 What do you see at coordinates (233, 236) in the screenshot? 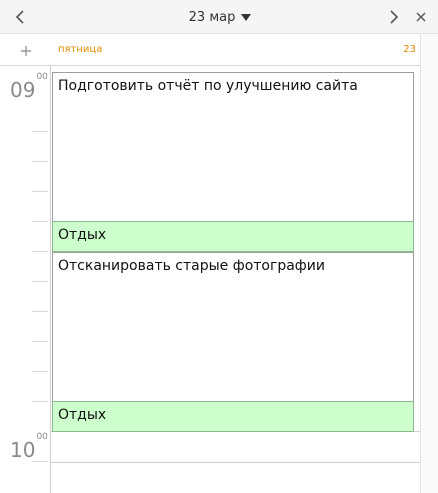
I see `event-rest-1: Отдых` at bounding box center [233, 236].